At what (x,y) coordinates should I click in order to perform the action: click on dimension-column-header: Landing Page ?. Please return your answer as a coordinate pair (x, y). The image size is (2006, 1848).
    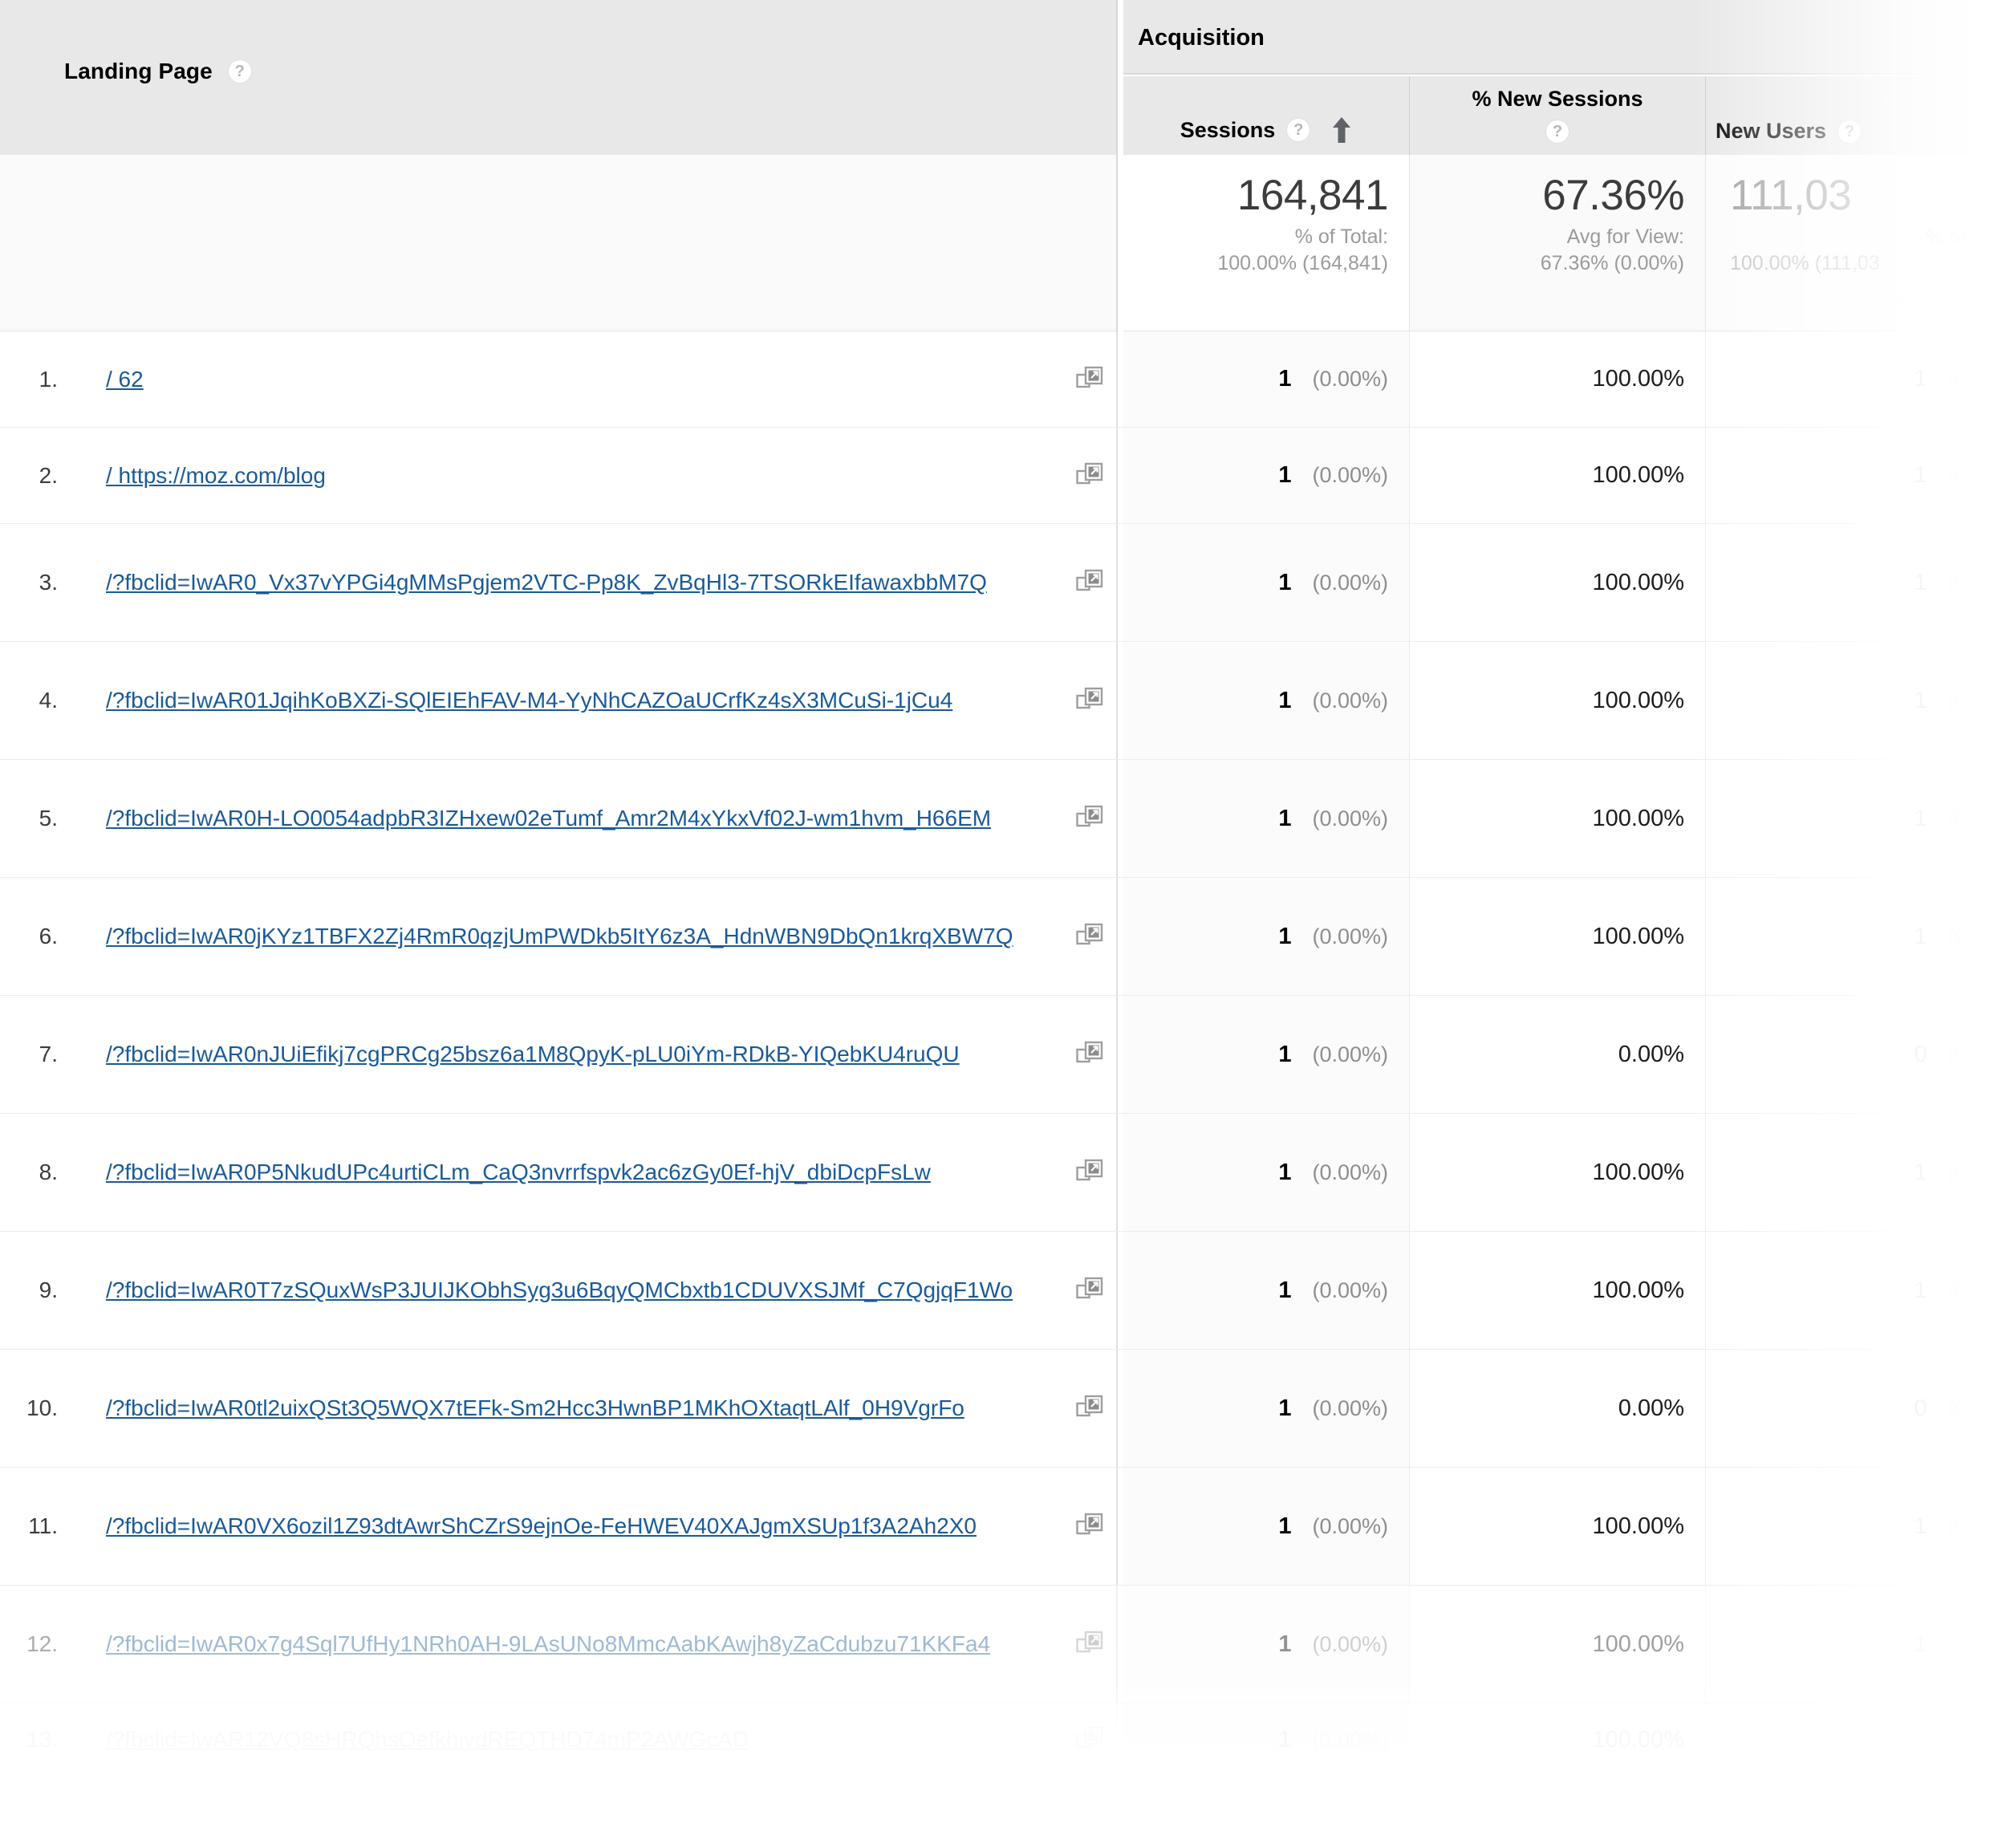
    Looking at the image, I should click on (559, 77).